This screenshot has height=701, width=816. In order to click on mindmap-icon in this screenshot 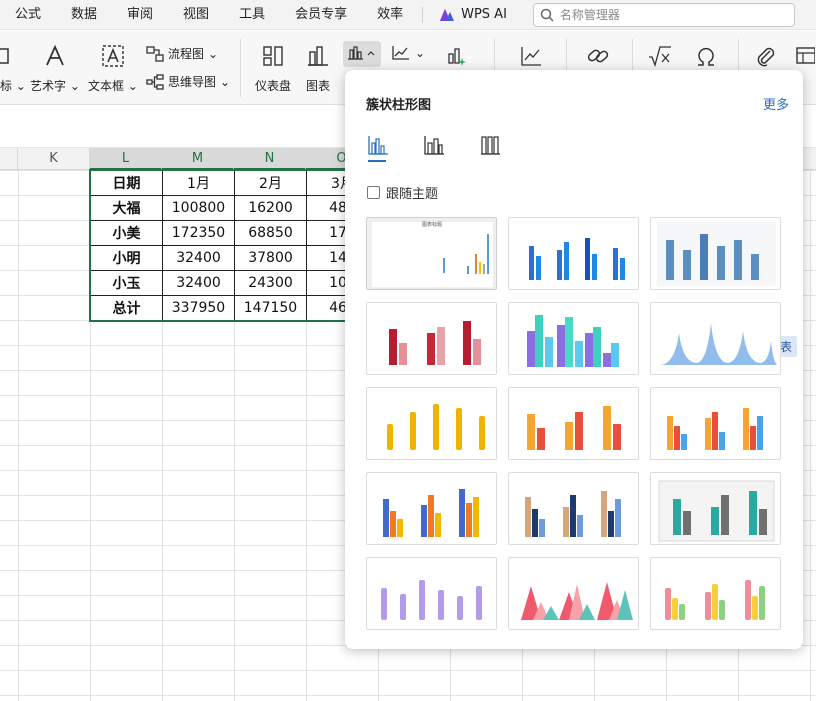, I will do `click(155, 81)`.